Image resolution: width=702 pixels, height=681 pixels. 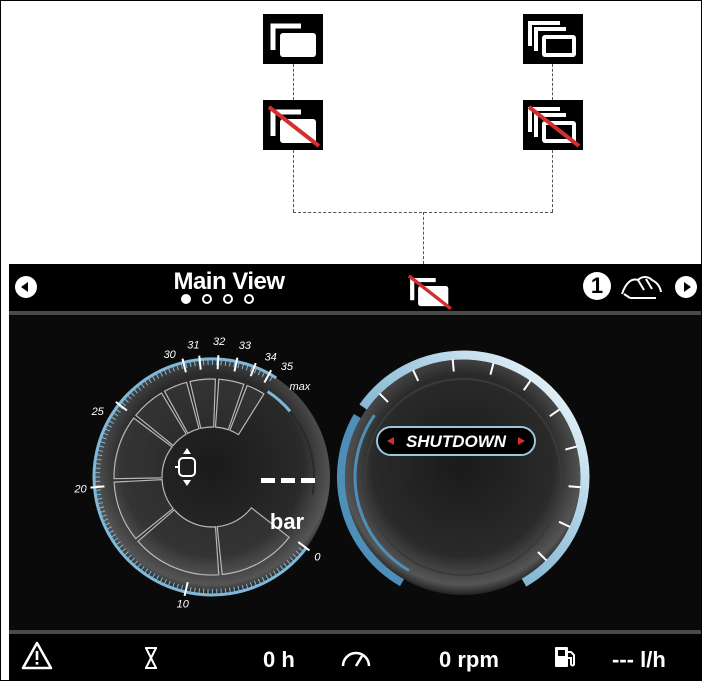 What do you see at coordinates (288, 480) in the screenshot?
I see `pressure-value-readout` at bounding box center [288, 480].